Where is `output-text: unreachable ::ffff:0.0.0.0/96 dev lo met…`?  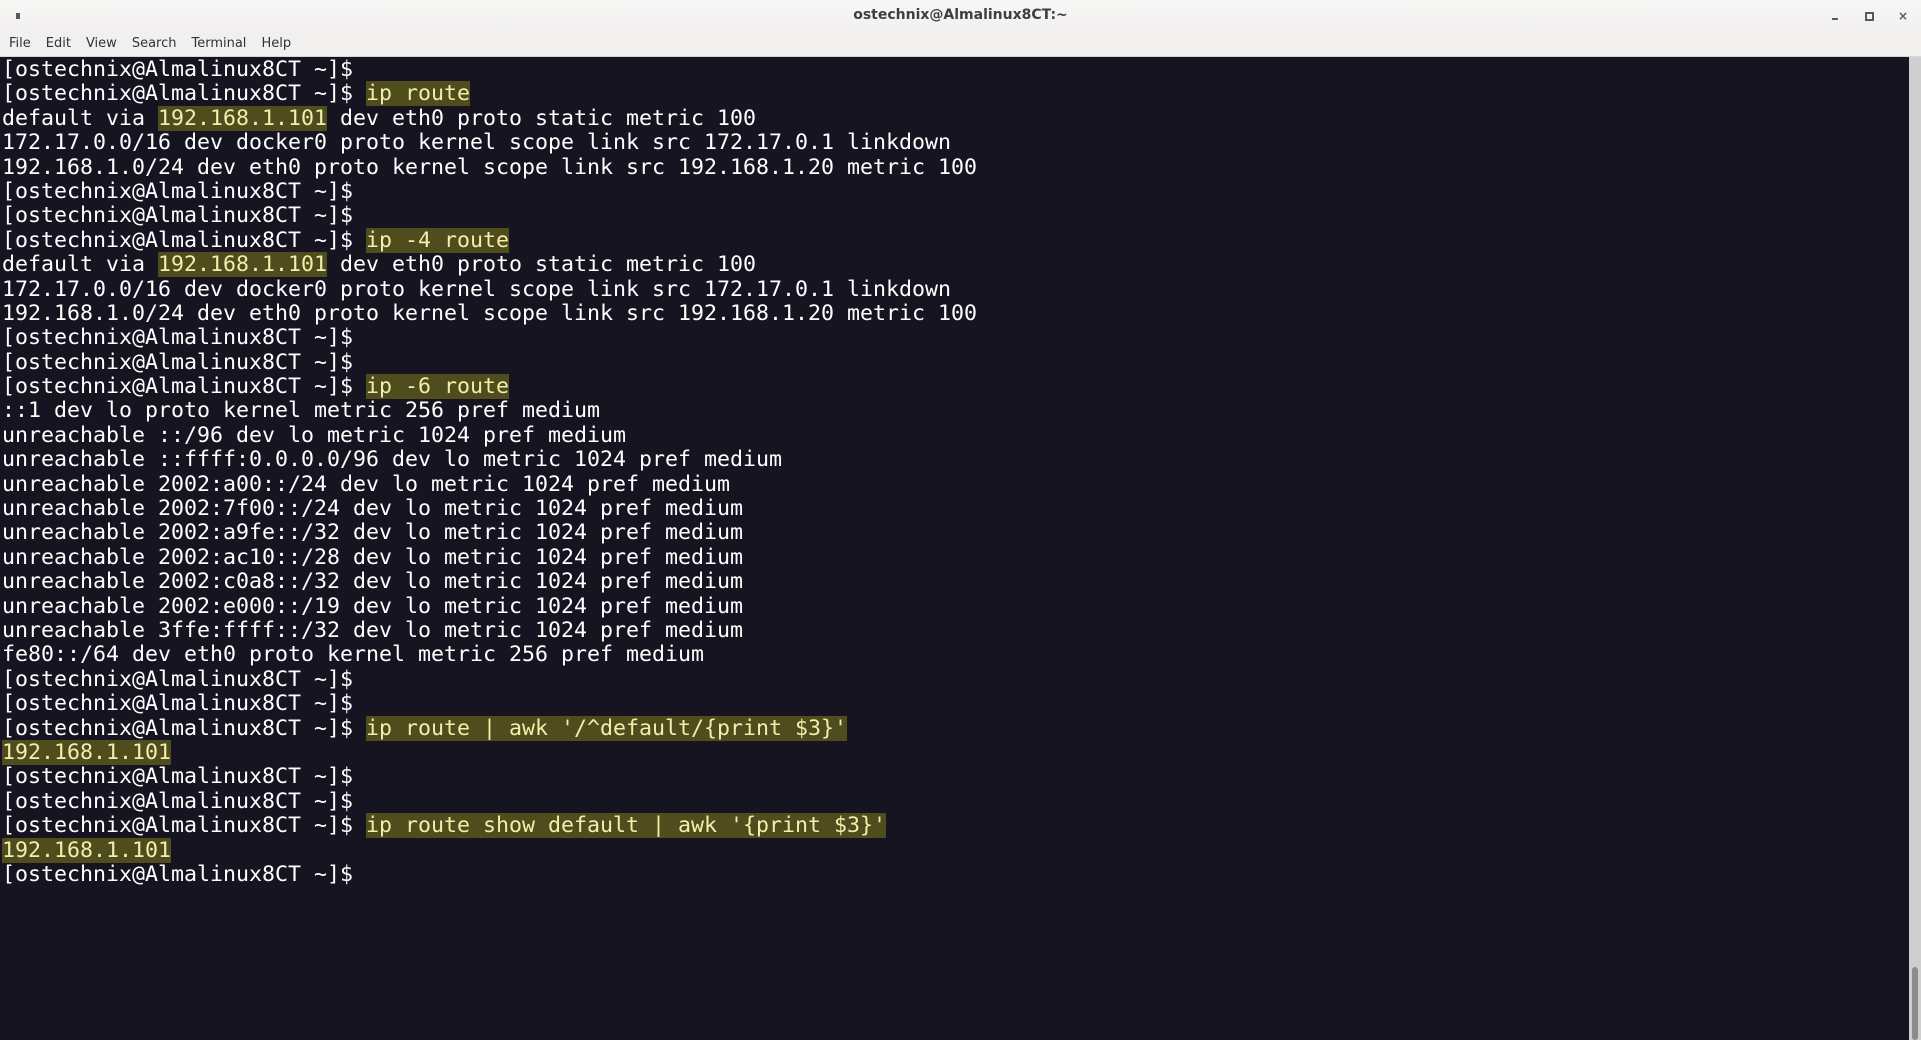
output-text: unreachable ::ffff:0.0.0.0/96 dev lo met… is located at coordinates (392, 460).